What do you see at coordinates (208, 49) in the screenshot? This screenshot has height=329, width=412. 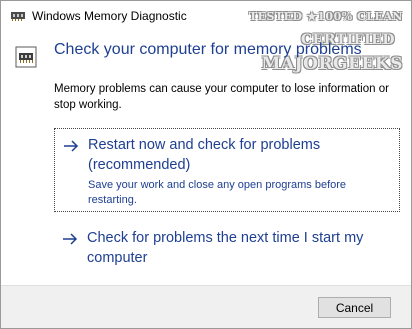 I see `page-heading: Check your computer for memory problems` at bounding box center [208, 49].